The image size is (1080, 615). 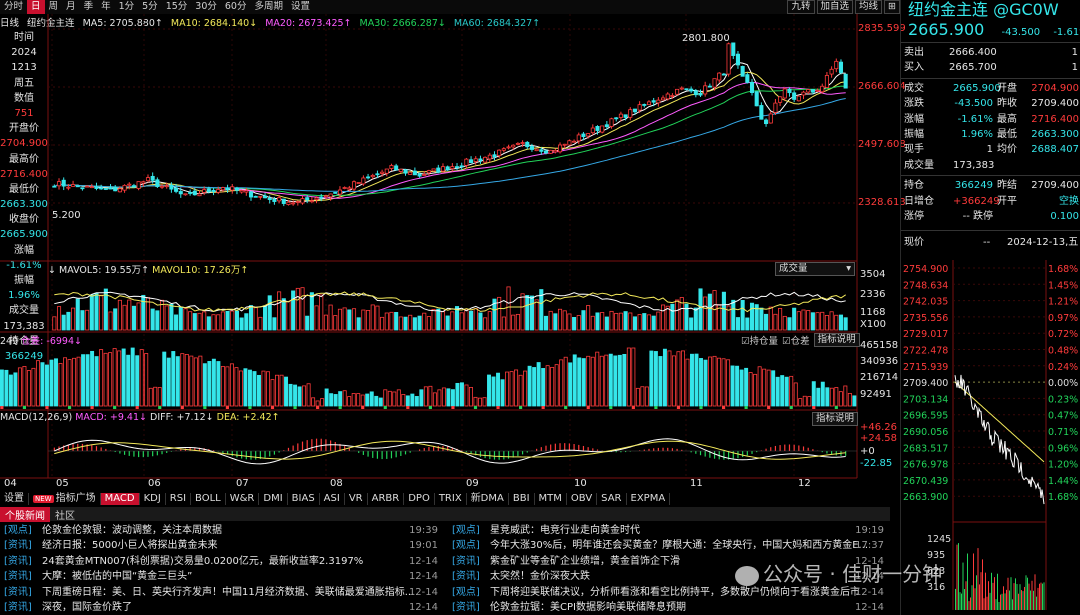 I want to click on indicator-tab-13: TRIX, so click(x=451, y=499).